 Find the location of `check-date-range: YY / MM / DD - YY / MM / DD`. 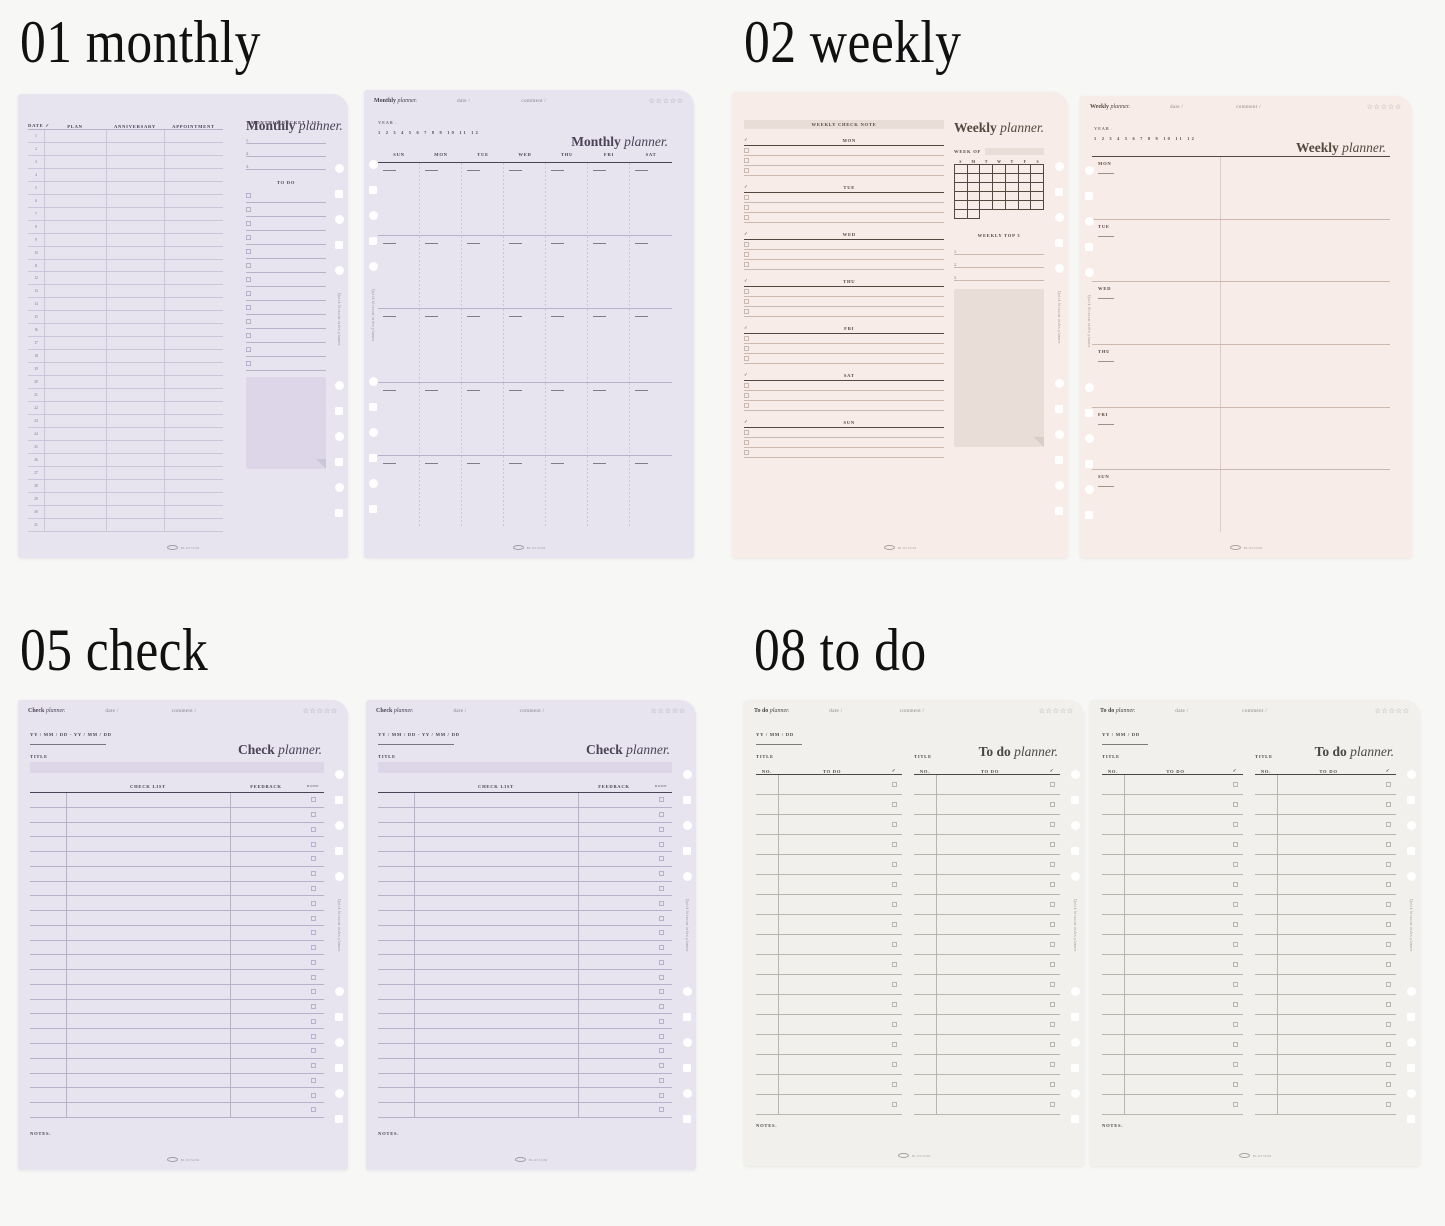

check-date-range: YY / MM / DD - YY / MM / DD is located at coordinates (71, 734).